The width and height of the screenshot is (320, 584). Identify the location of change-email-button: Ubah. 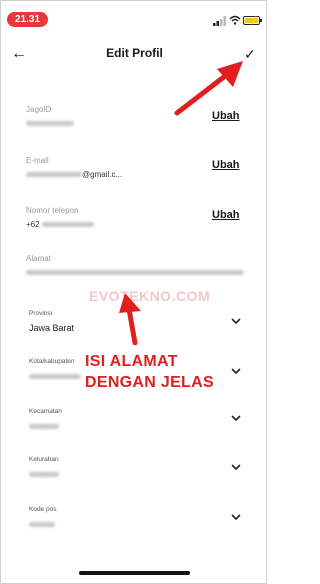
(226, 165).